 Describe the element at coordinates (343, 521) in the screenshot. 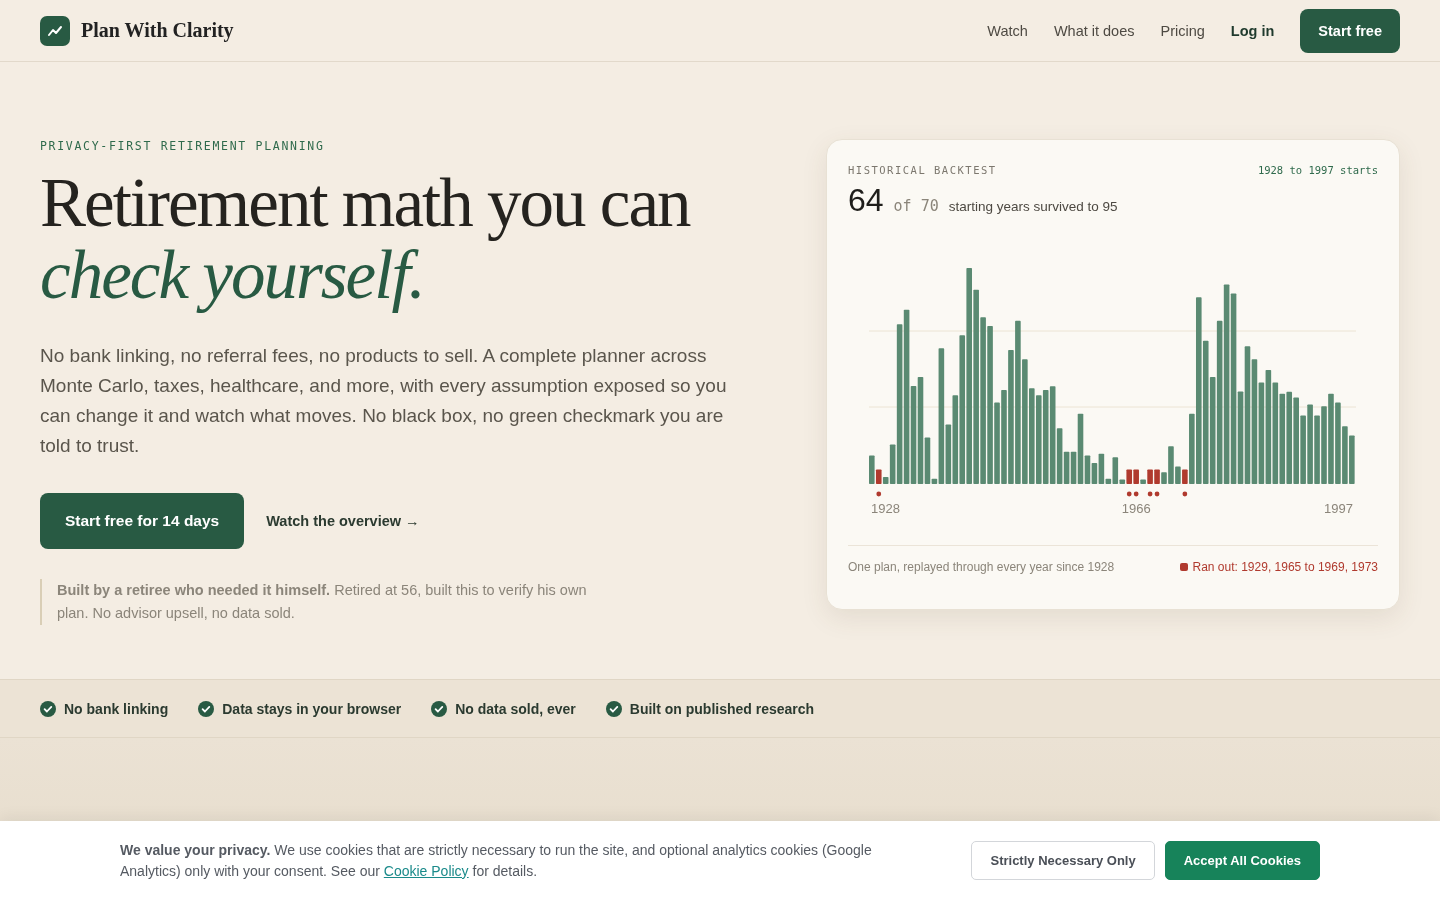

I see `watch-link: Watch the overview →` at that location.